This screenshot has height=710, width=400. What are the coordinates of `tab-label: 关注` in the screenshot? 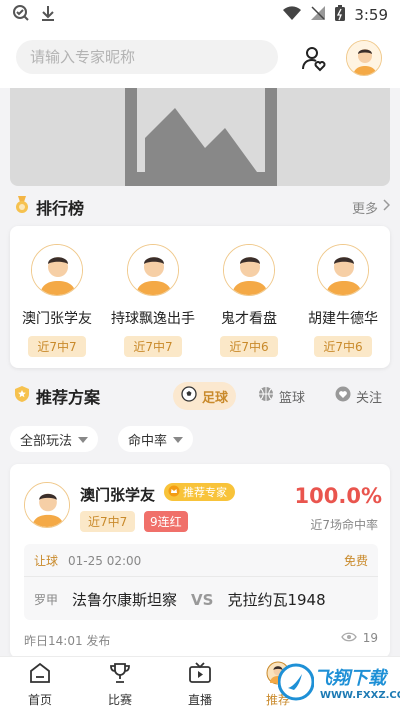 It's located at (368, 398).